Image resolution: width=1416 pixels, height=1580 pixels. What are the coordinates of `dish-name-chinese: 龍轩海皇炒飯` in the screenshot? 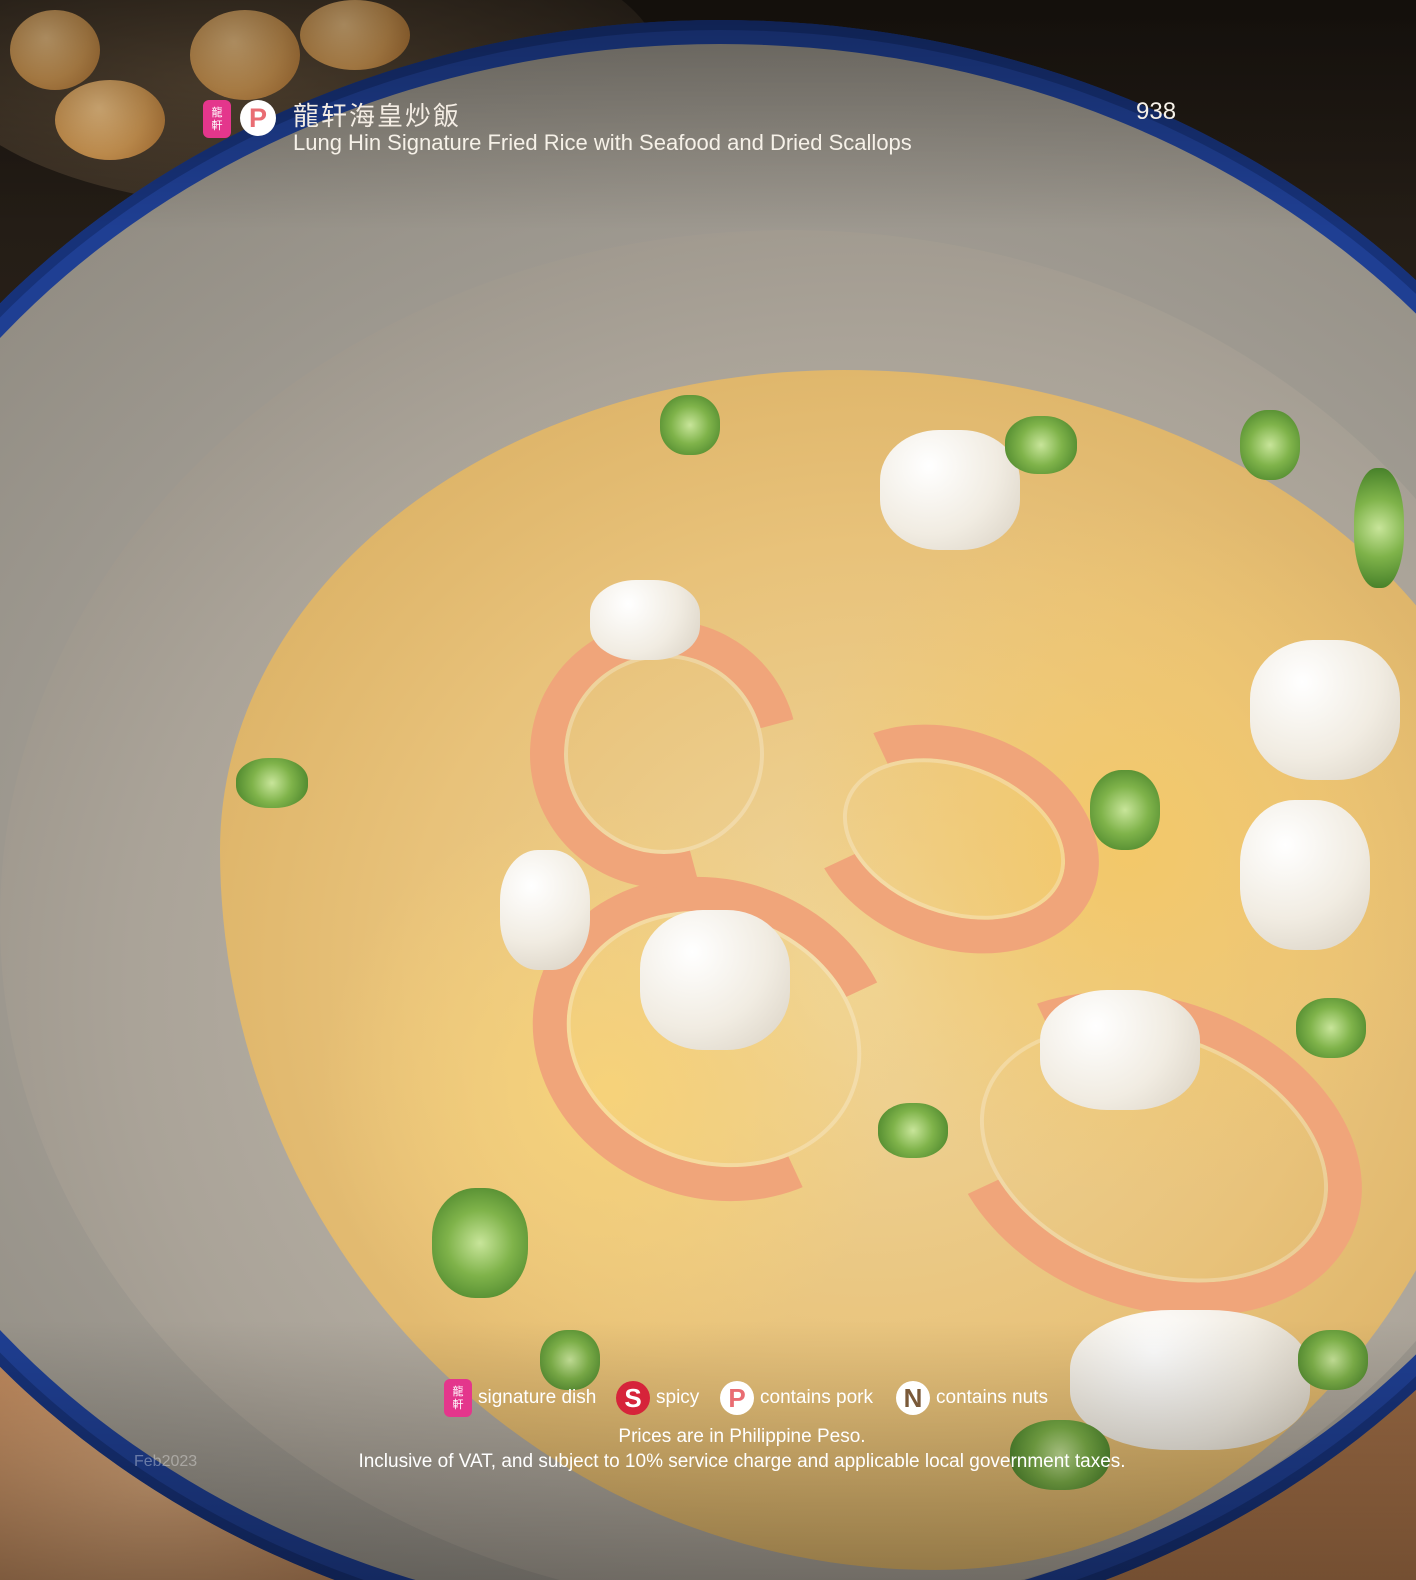 It's located at (377, 117).